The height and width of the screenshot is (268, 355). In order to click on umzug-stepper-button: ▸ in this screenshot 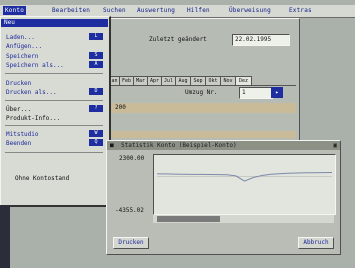, I will do `click(277, 92)`.